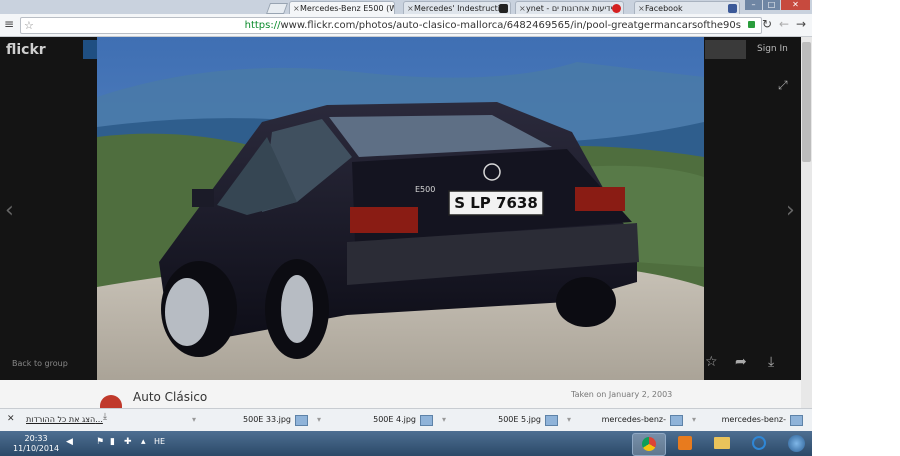  What do you see at coordinates (622, 394) in the screenshot?
I see `taken-date: Taken on January 2, 2003` at bounding box center [622, 394].